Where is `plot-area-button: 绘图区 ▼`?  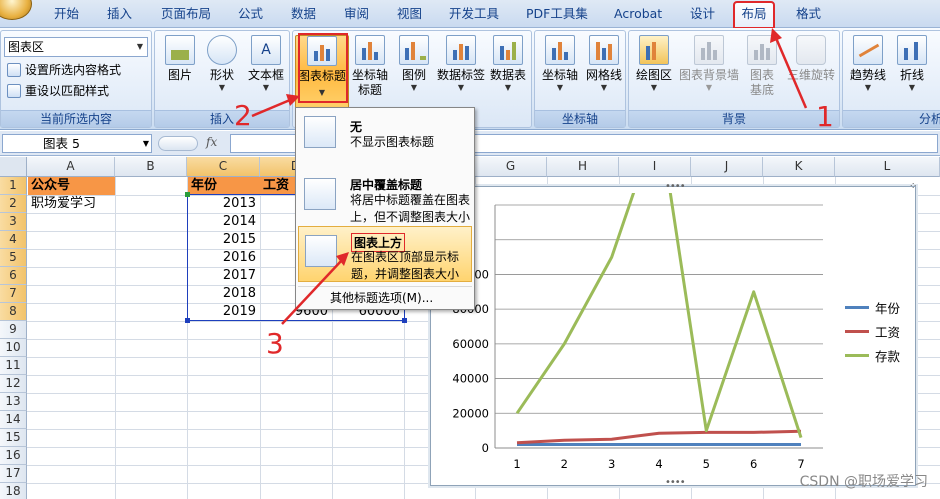
plot-area-button: 绘图区 ▼ is located at coordinates (654, 73).